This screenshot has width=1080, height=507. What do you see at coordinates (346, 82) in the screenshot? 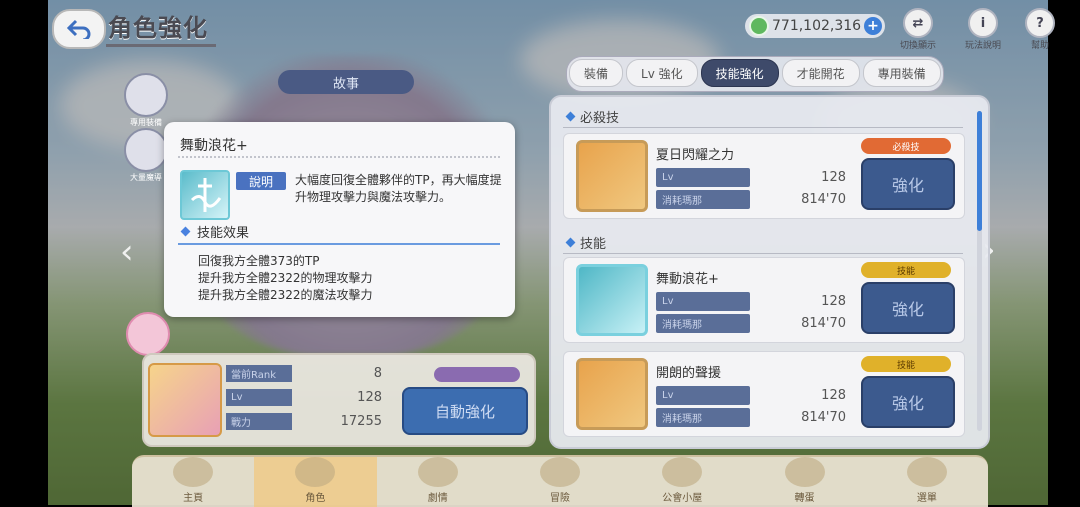
I see `story-button: 故事` at bounding box center [346, 82].